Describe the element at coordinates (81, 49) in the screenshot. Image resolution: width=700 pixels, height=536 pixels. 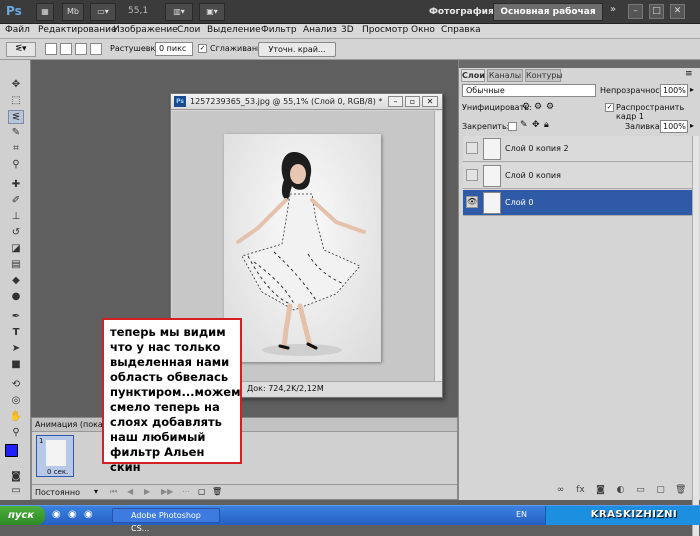
I see `subtract-selection-icon` at that location.